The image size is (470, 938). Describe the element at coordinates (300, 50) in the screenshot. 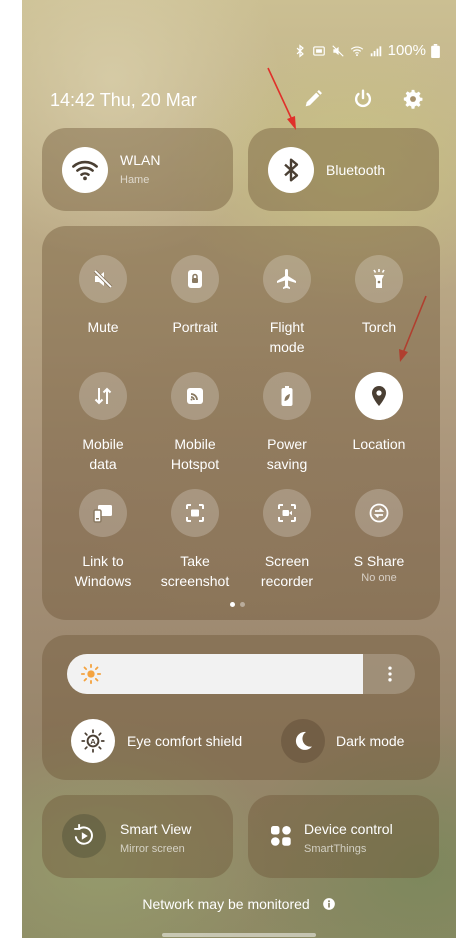

I see `bluetooth-status-icon` at that location.